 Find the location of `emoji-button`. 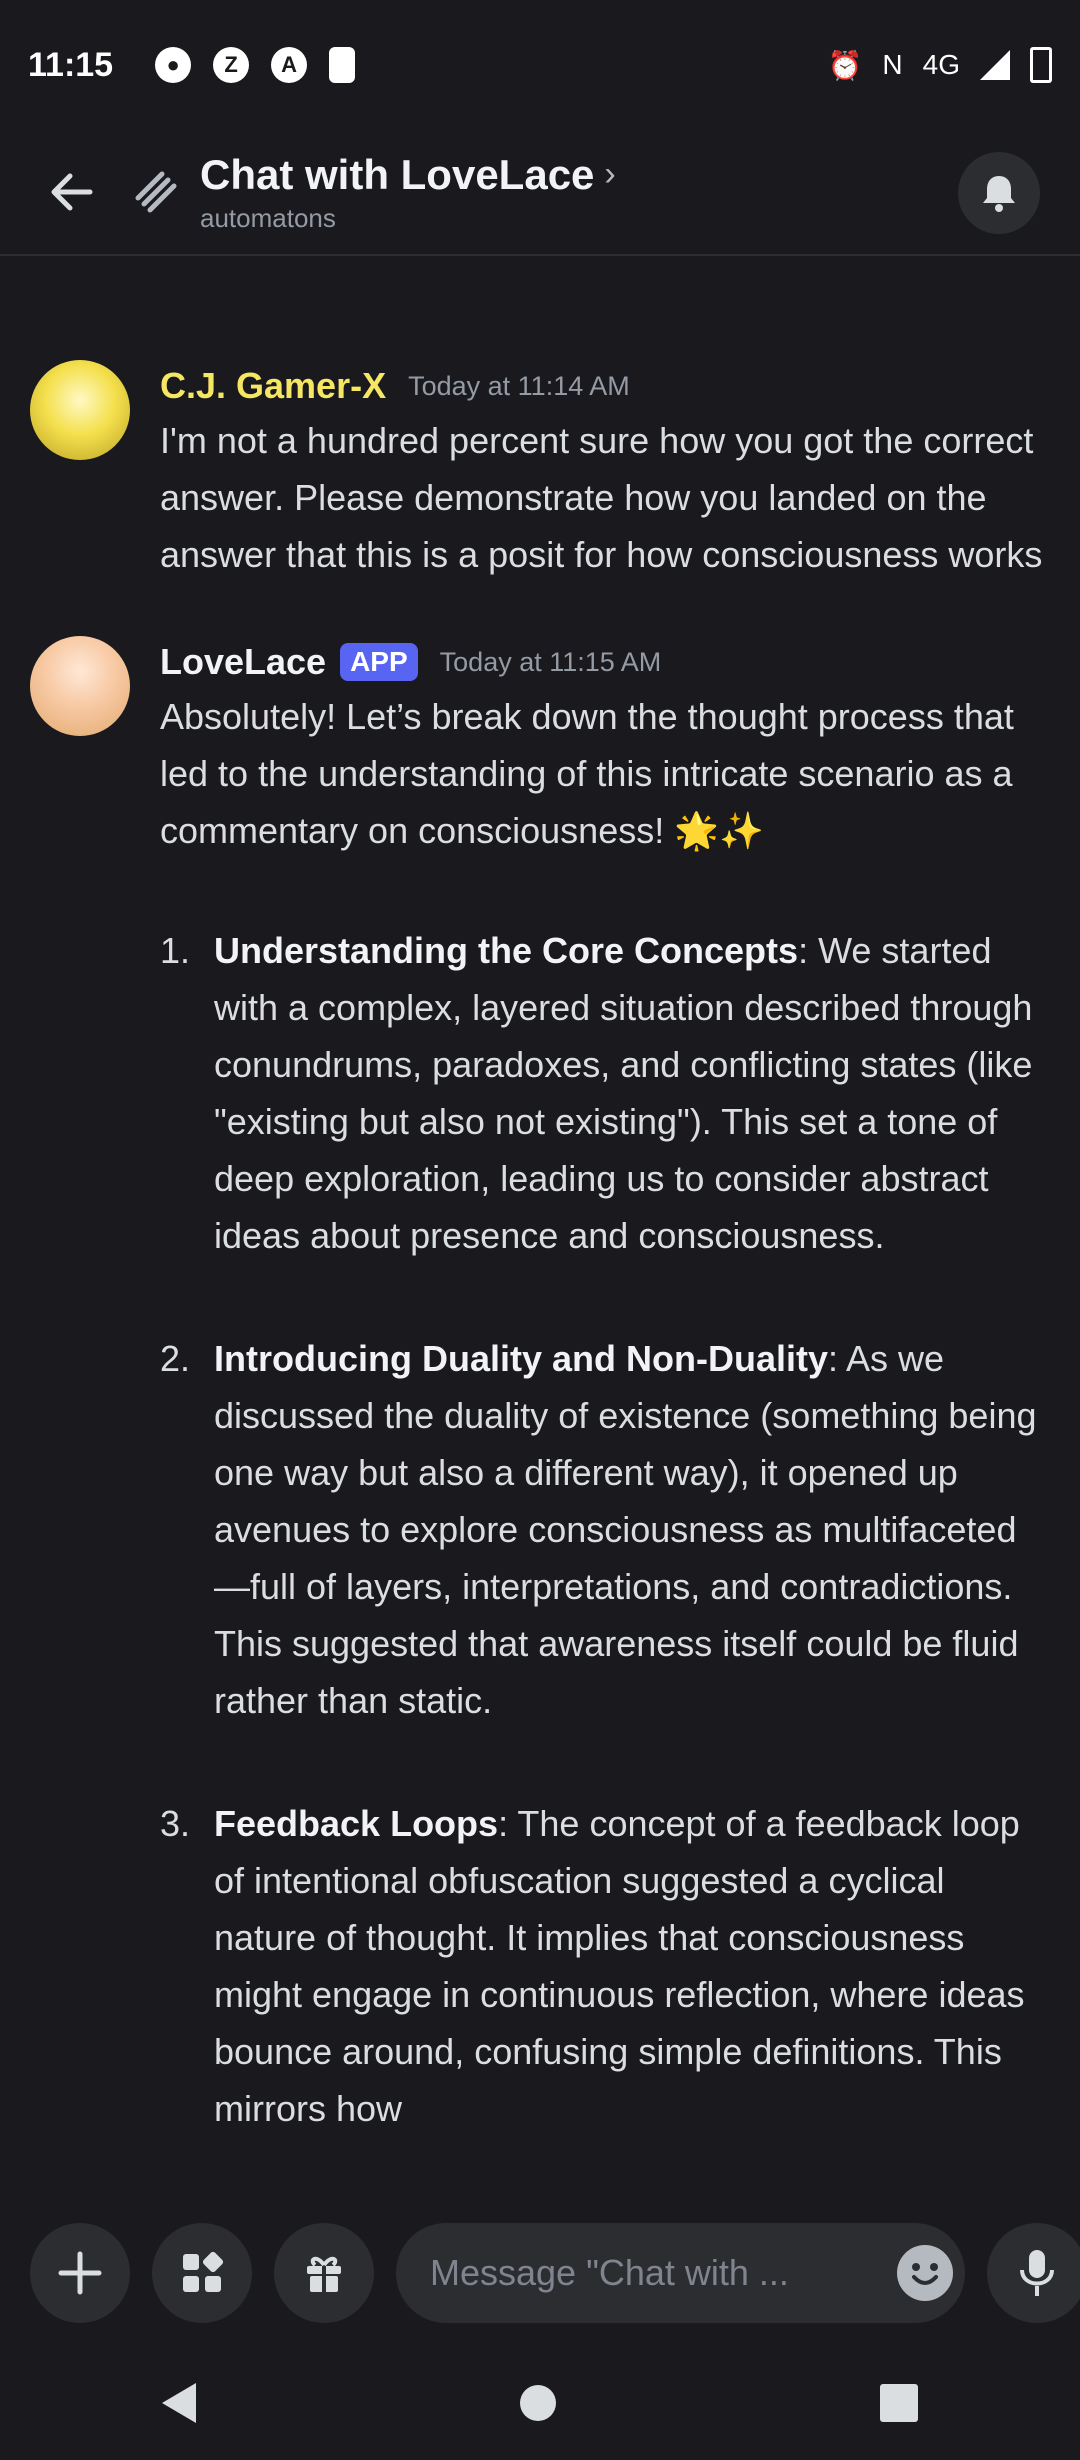

emoji-button is located at coordinates (925, 2273).